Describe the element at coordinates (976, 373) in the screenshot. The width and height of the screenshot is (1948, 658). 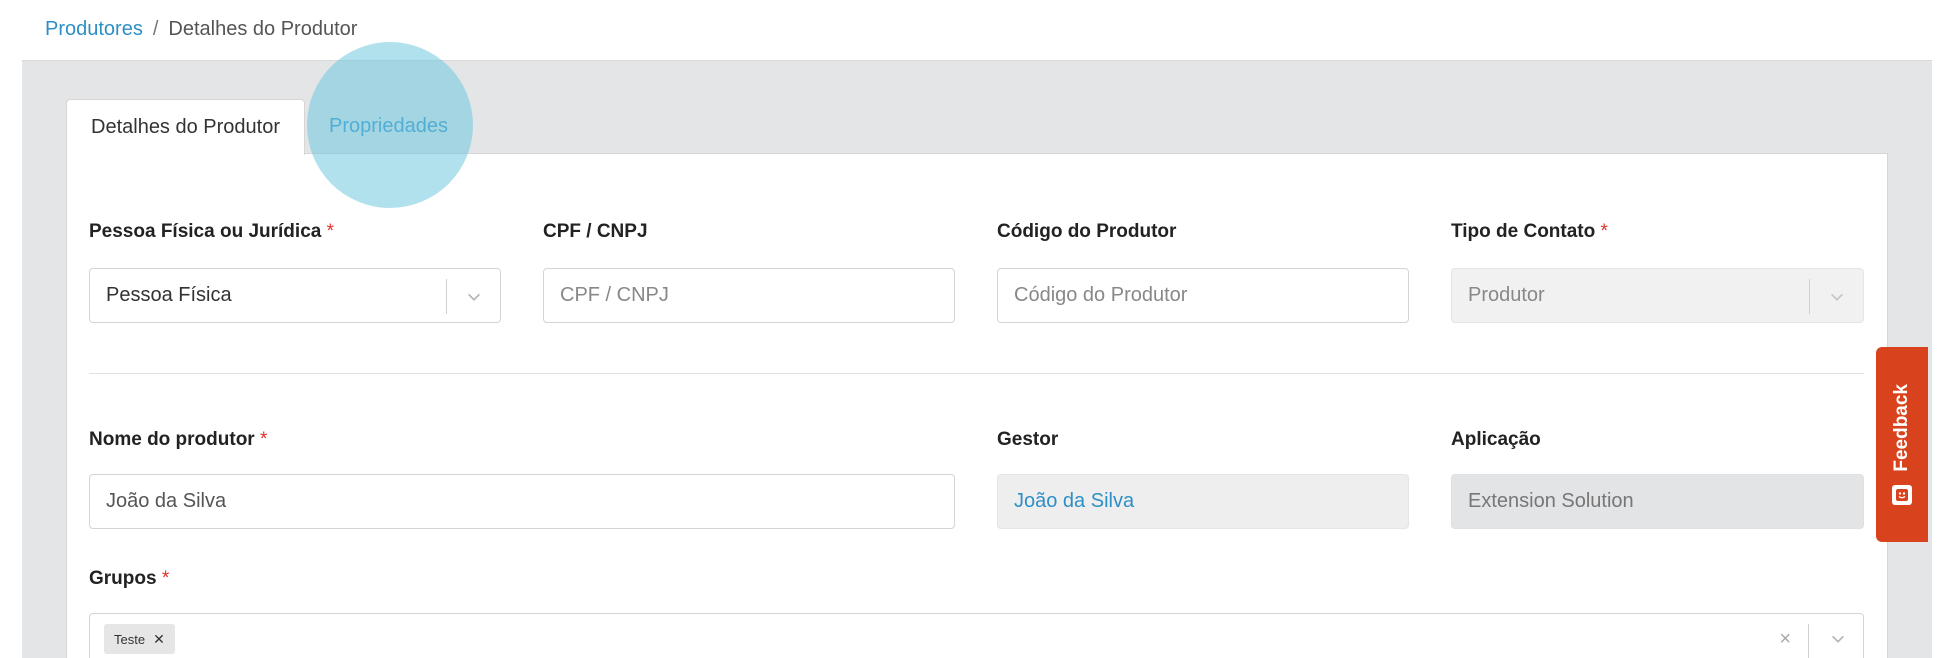
I see `section-divider` at that location.